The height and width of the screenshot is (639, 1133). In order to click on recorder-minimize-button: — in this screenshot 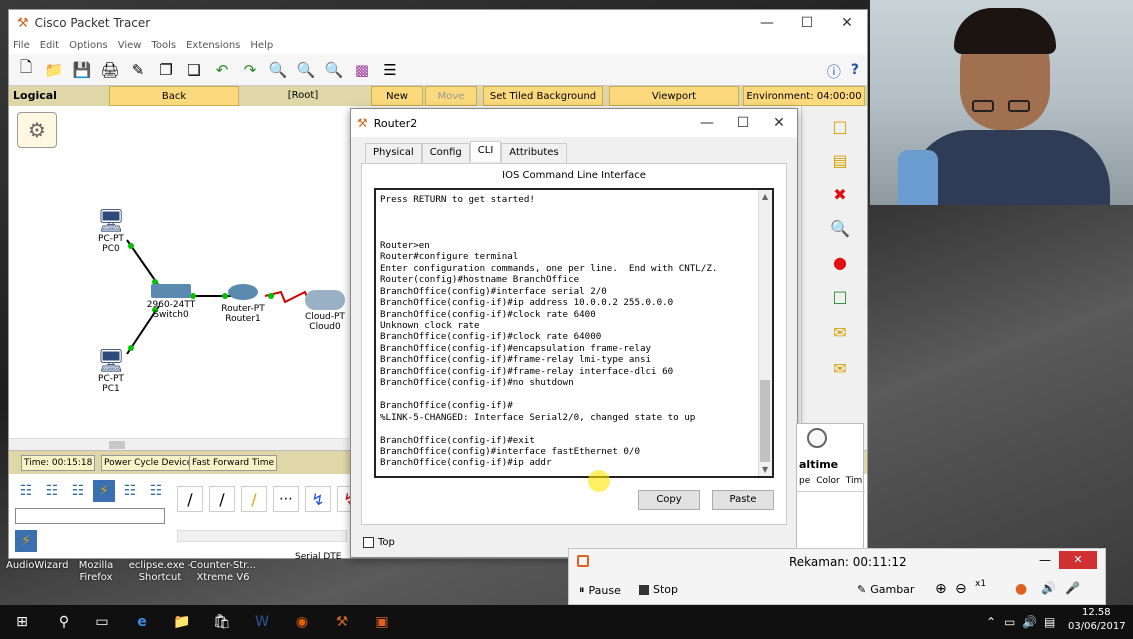, I will do `click(1045, 560)`.